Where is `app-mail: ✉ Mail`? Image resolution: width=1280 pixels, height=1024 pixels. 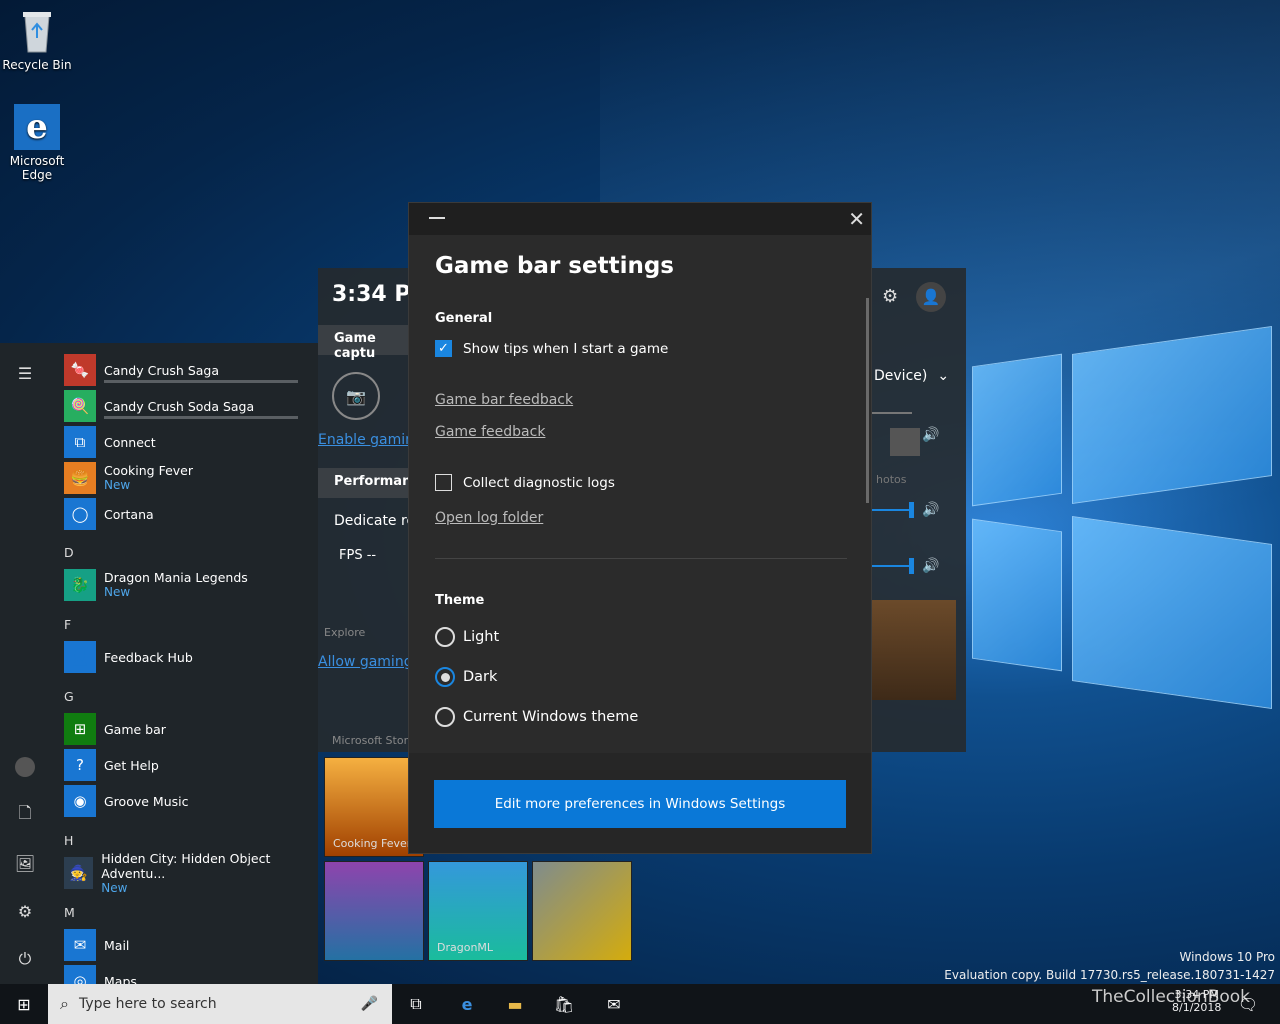
app-mail: ✉ Mail is located at coordinates (96, 945).